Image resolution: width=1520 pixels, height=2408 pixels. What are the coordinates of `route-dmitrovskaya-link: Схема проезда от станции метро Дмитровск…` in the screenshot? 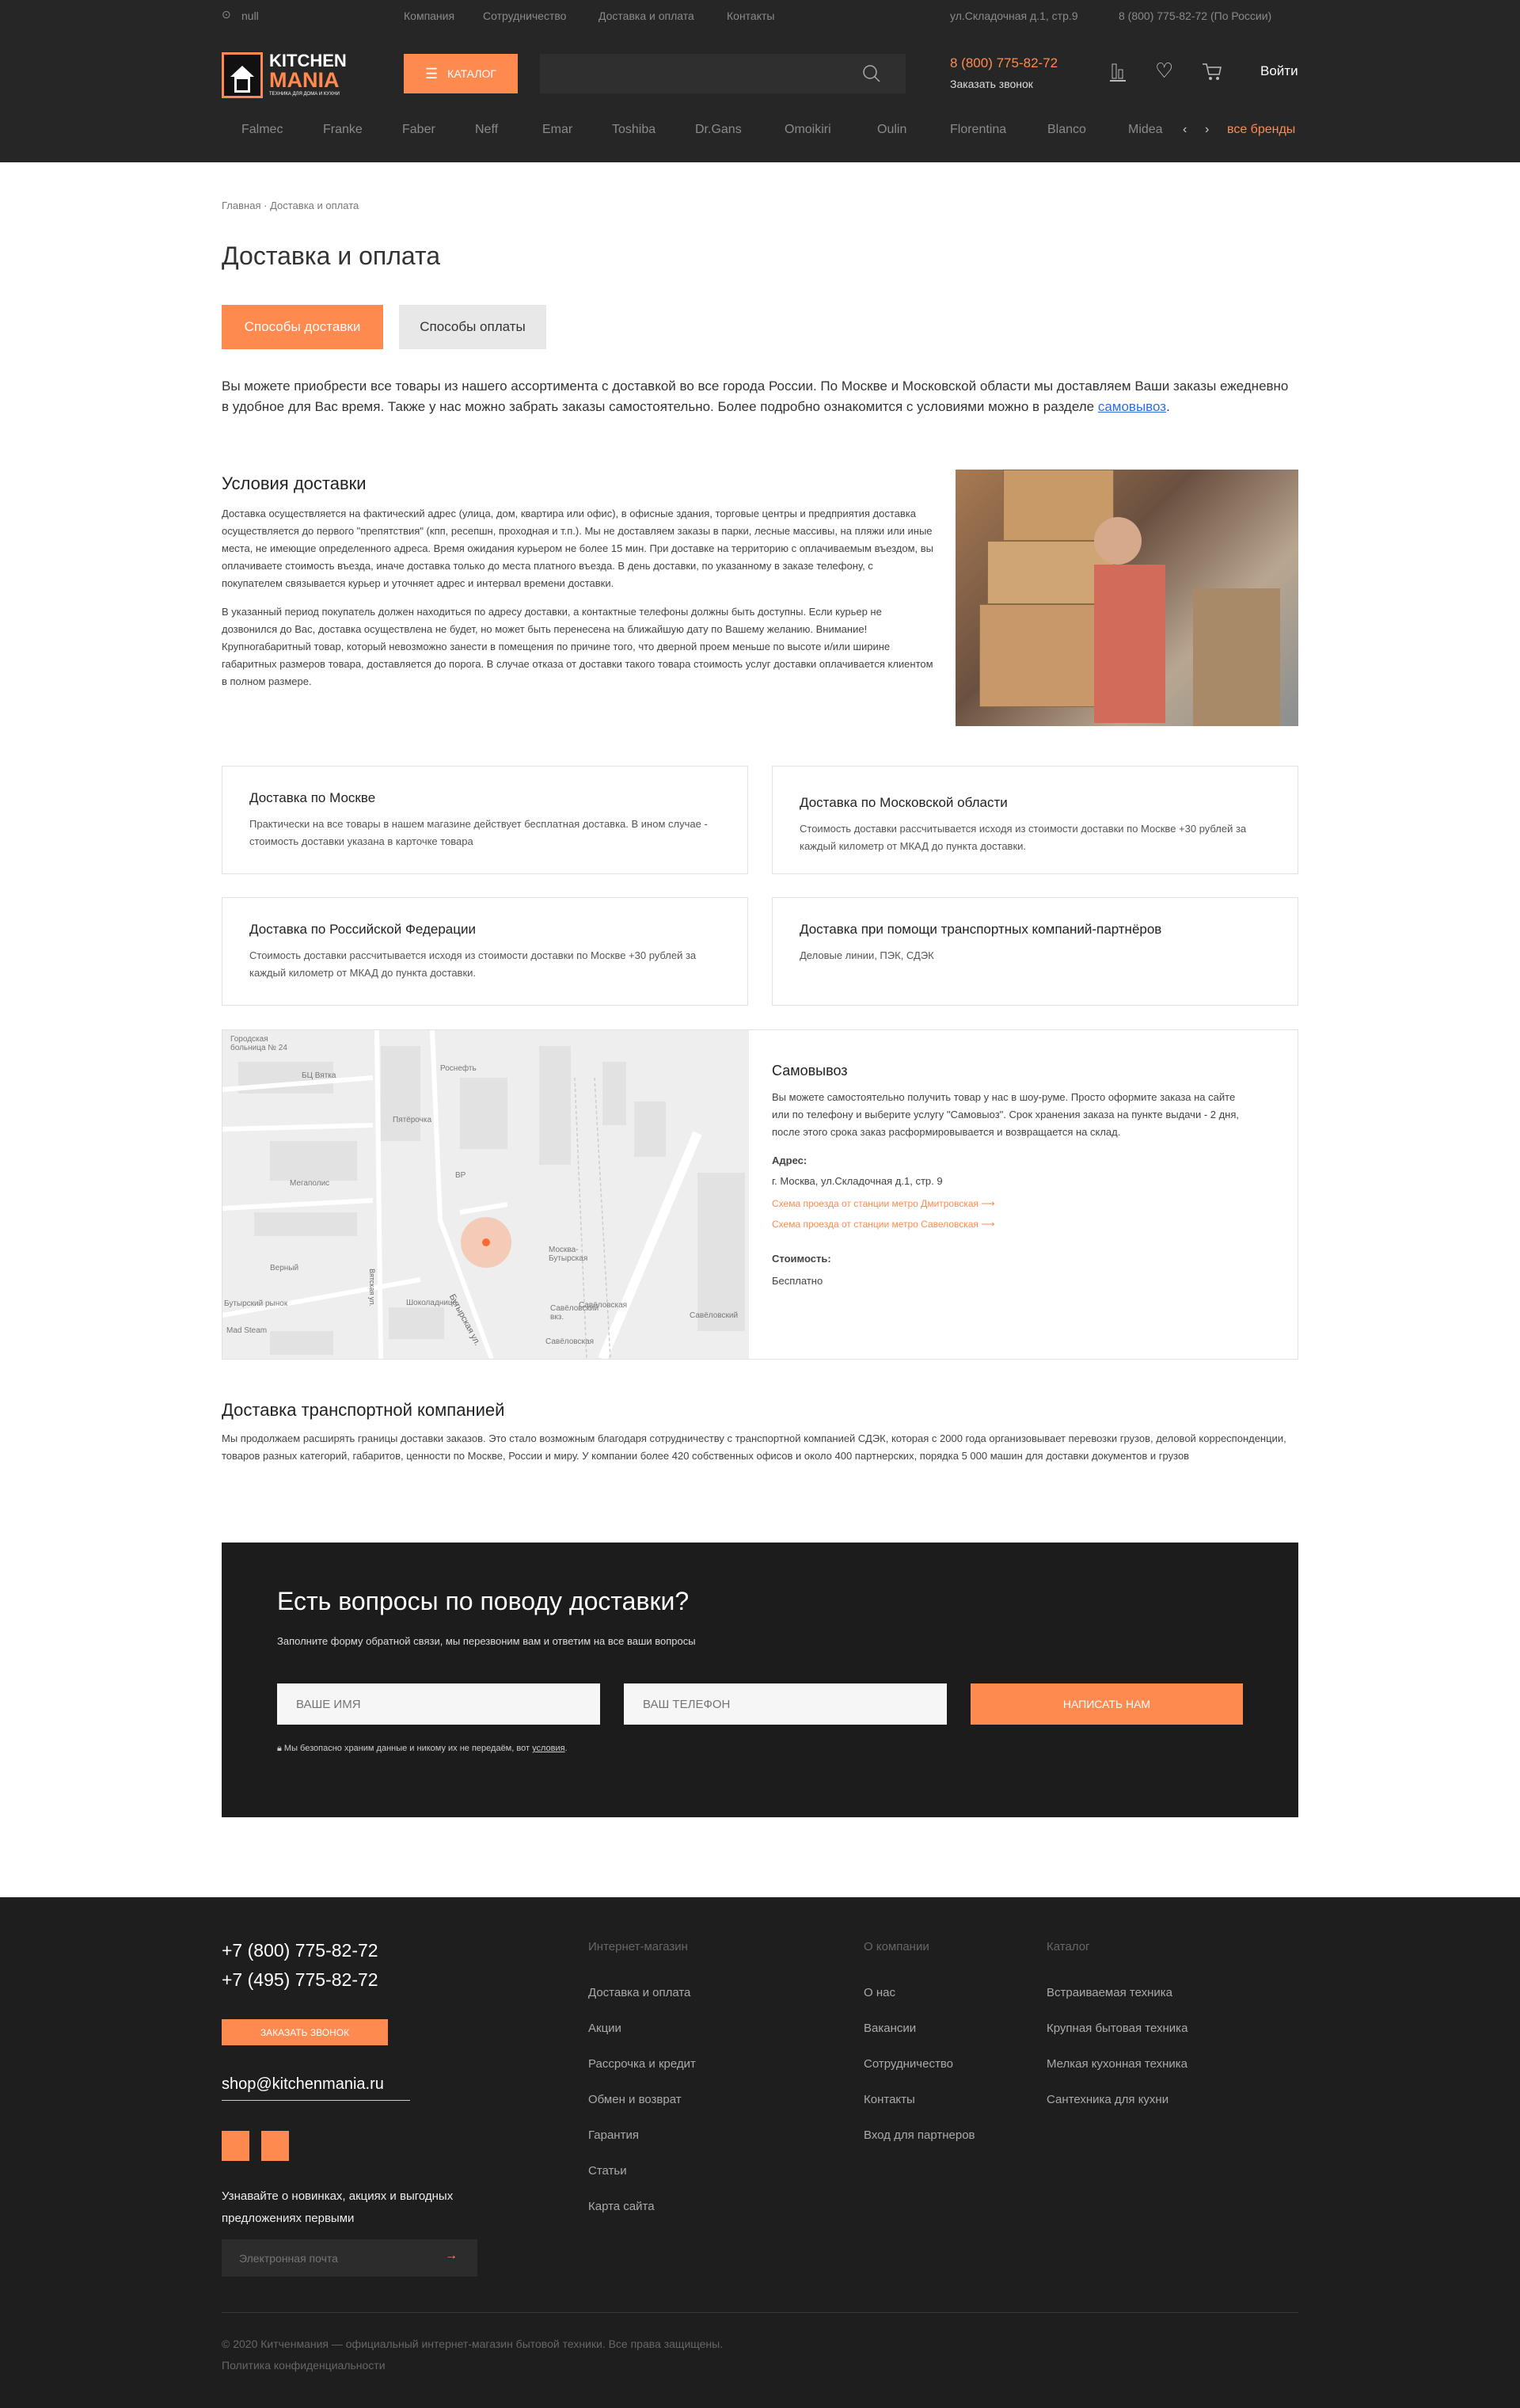 It's located at (1013, 1203).